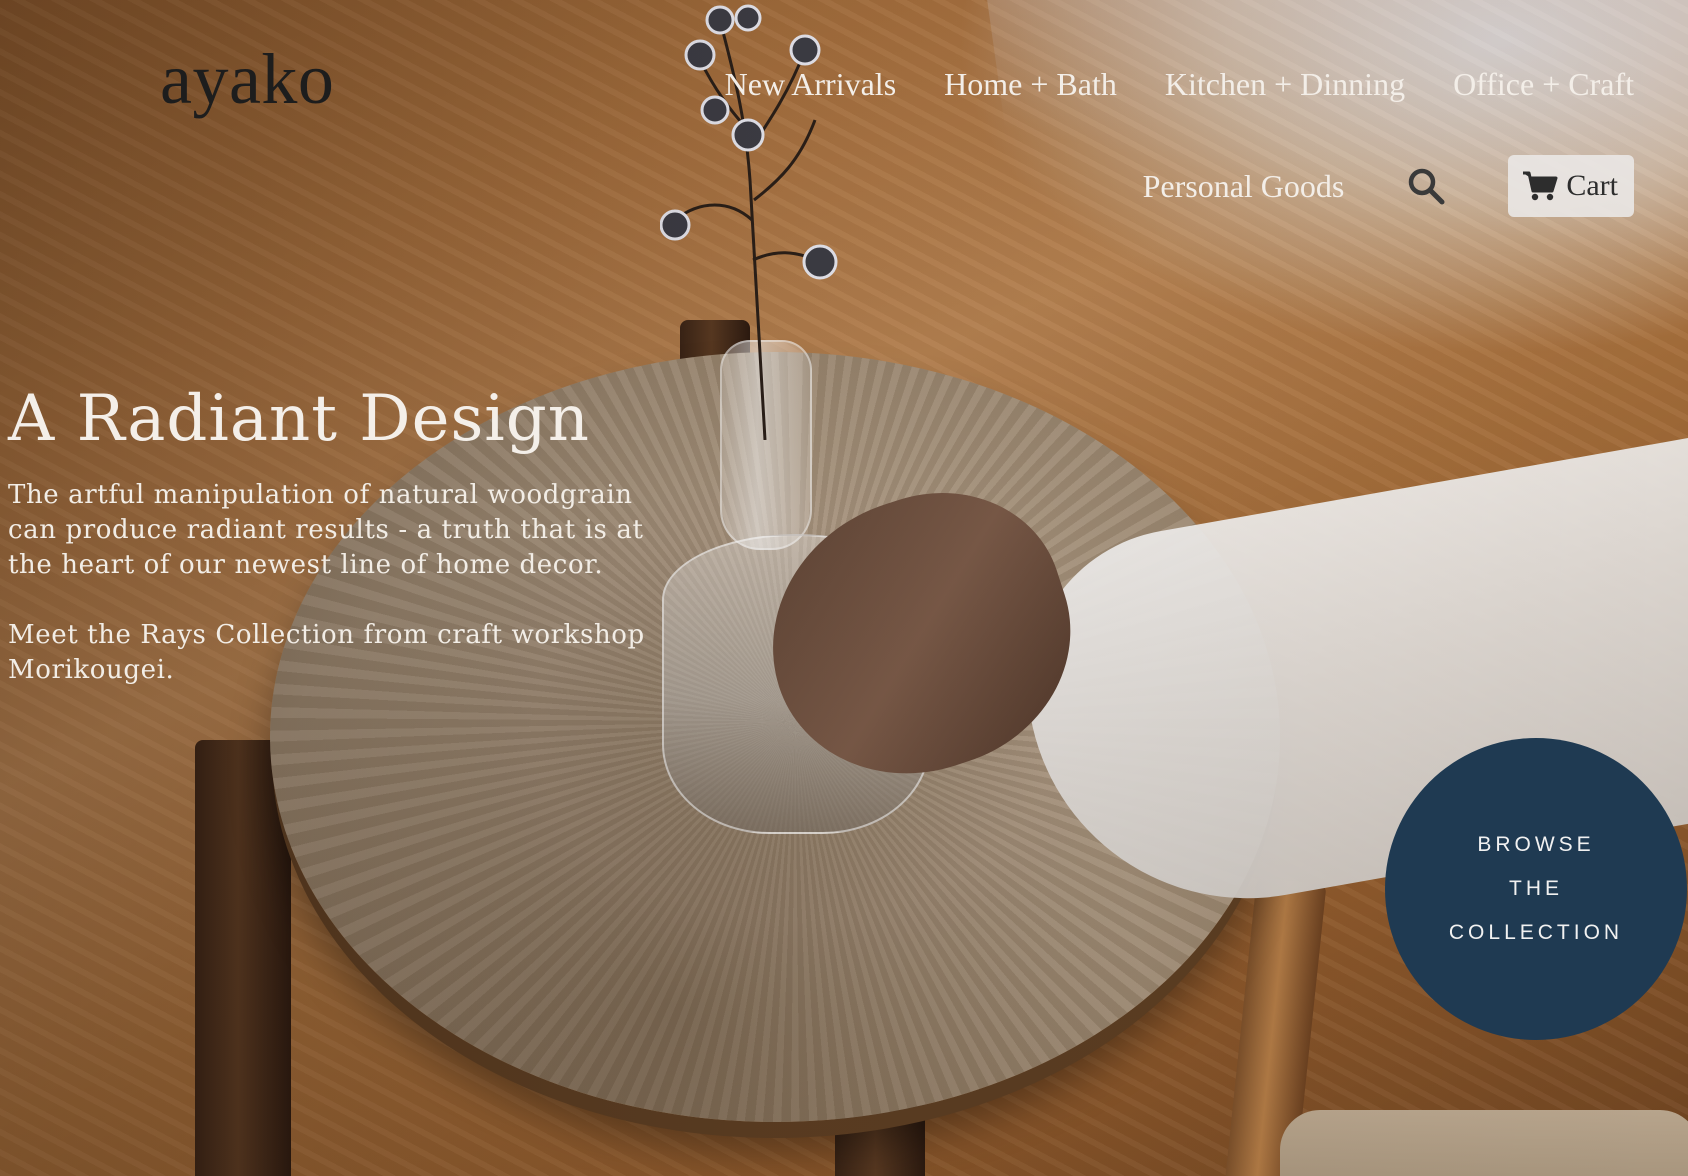  I want to click on nav-link-personal-goods: Personal Goods, so click(1244, 186).